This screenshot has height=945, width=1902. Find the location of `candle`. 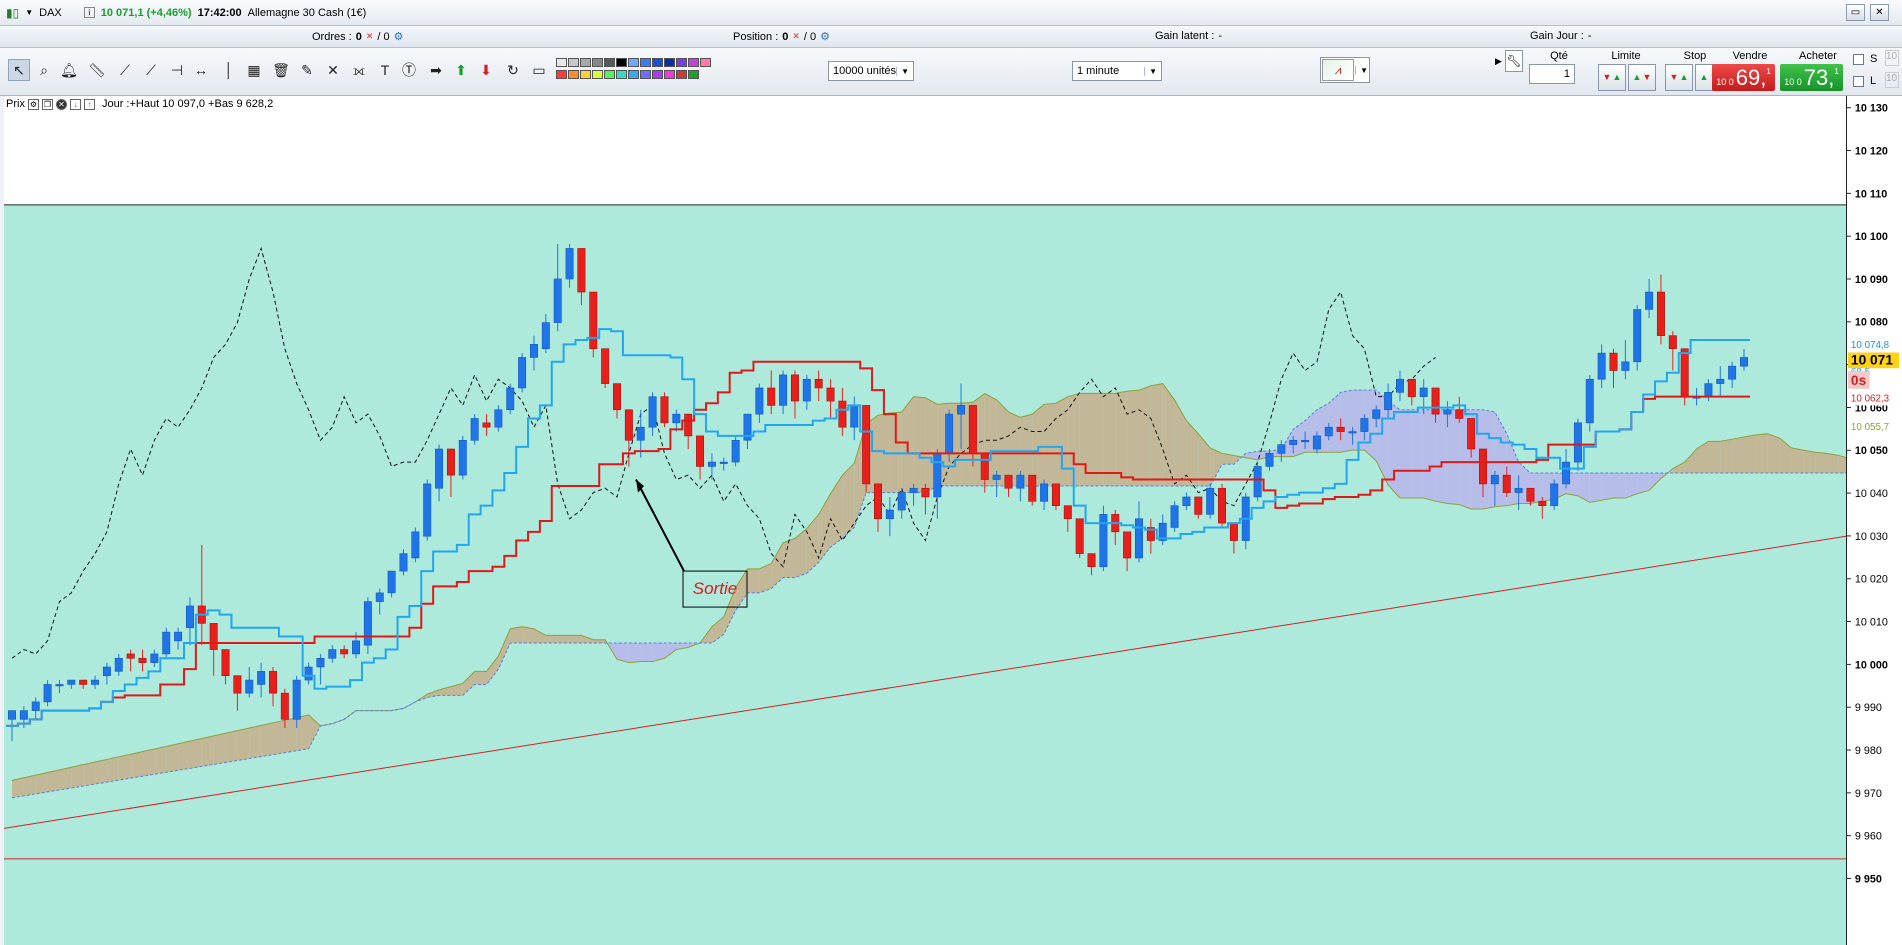

candle is located at coordinates (605, 368).